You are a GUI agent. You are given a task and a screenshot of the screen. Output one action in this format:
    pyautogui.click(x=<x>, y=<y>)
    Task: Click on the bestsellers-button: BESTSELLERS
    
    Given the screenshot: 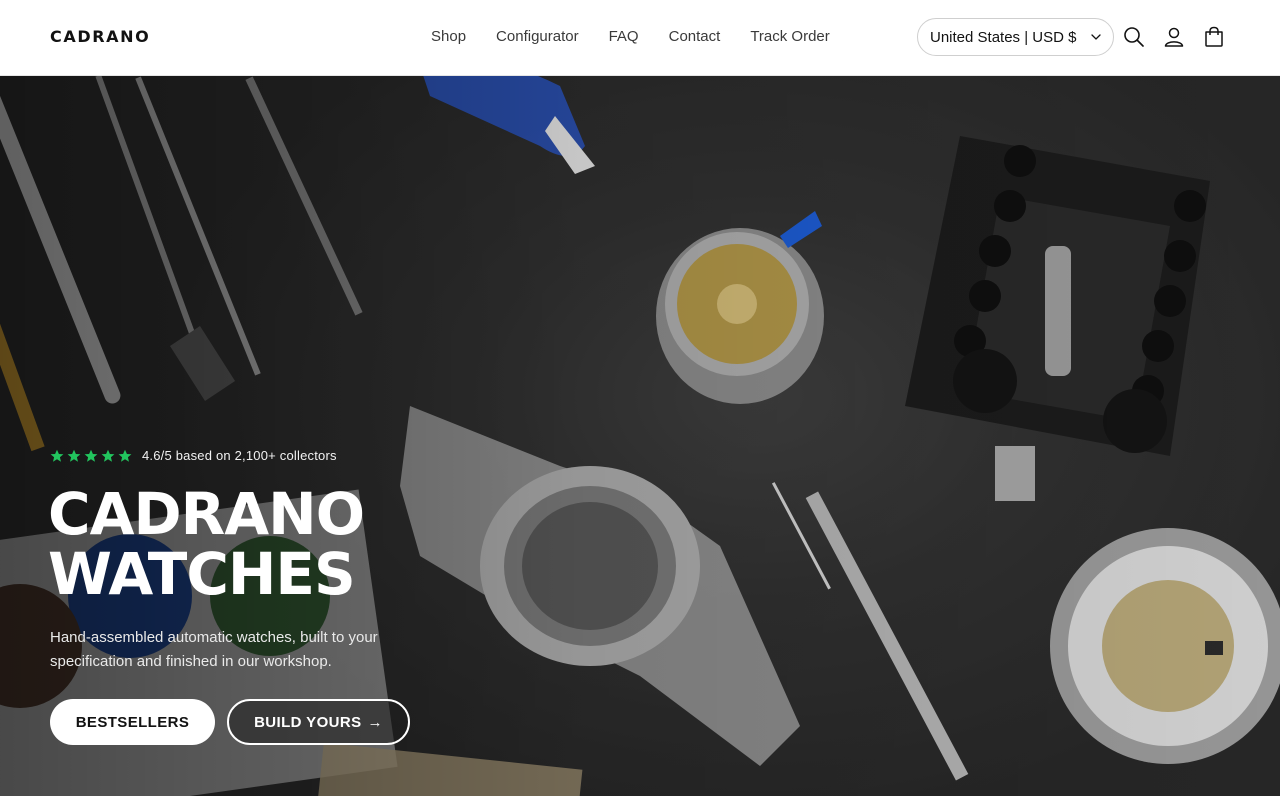 What is the action you would take?
    pyautogui.click(x=132, y=722)
    